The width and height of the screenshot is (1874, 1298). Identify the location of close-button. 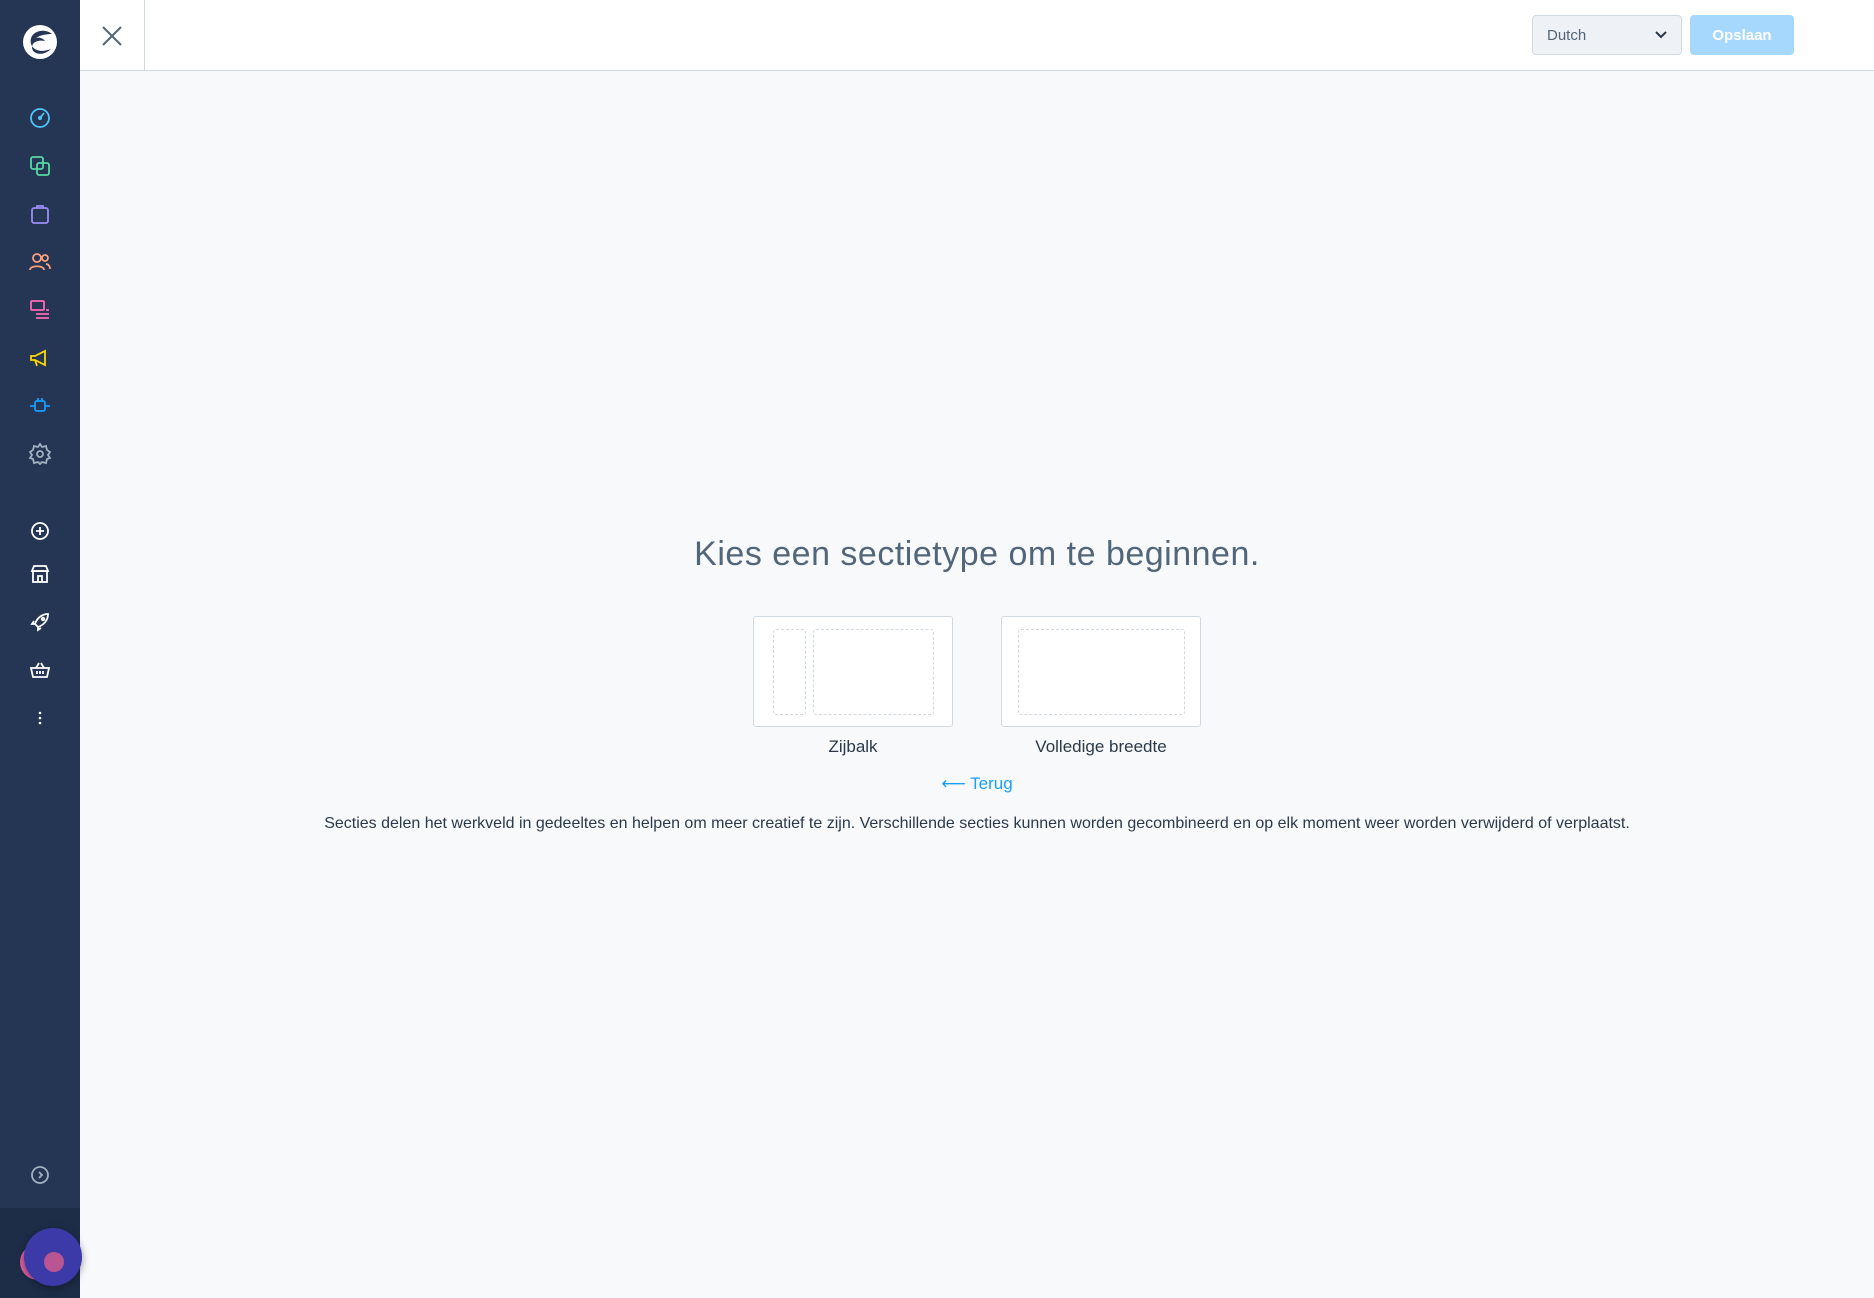
(112, 35).